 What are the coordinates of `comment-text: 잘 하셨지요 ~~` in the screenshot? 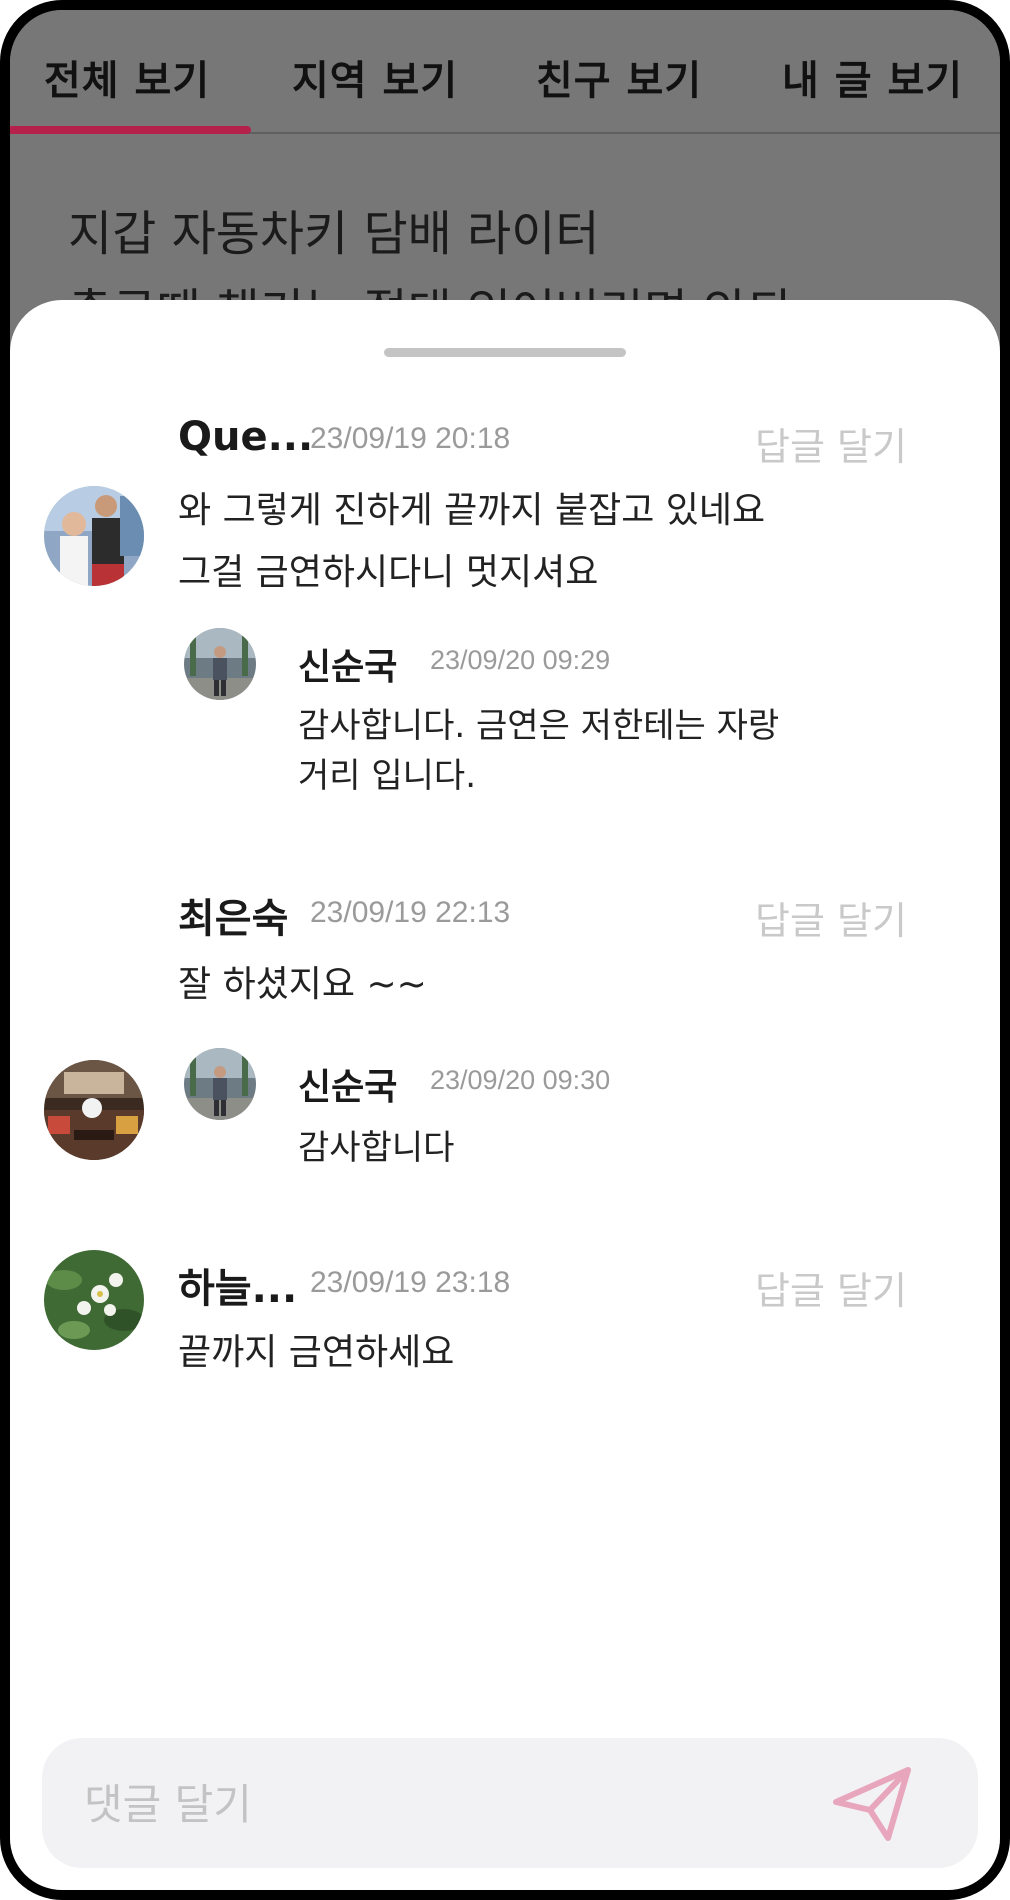 It's located at (302, 984).